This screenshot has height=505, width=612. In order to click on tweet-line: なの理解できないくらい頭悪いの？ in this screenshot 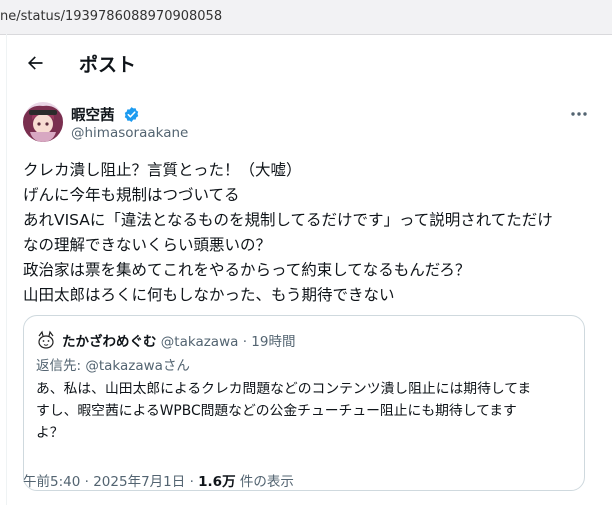, I will do `click(147, 245)`.